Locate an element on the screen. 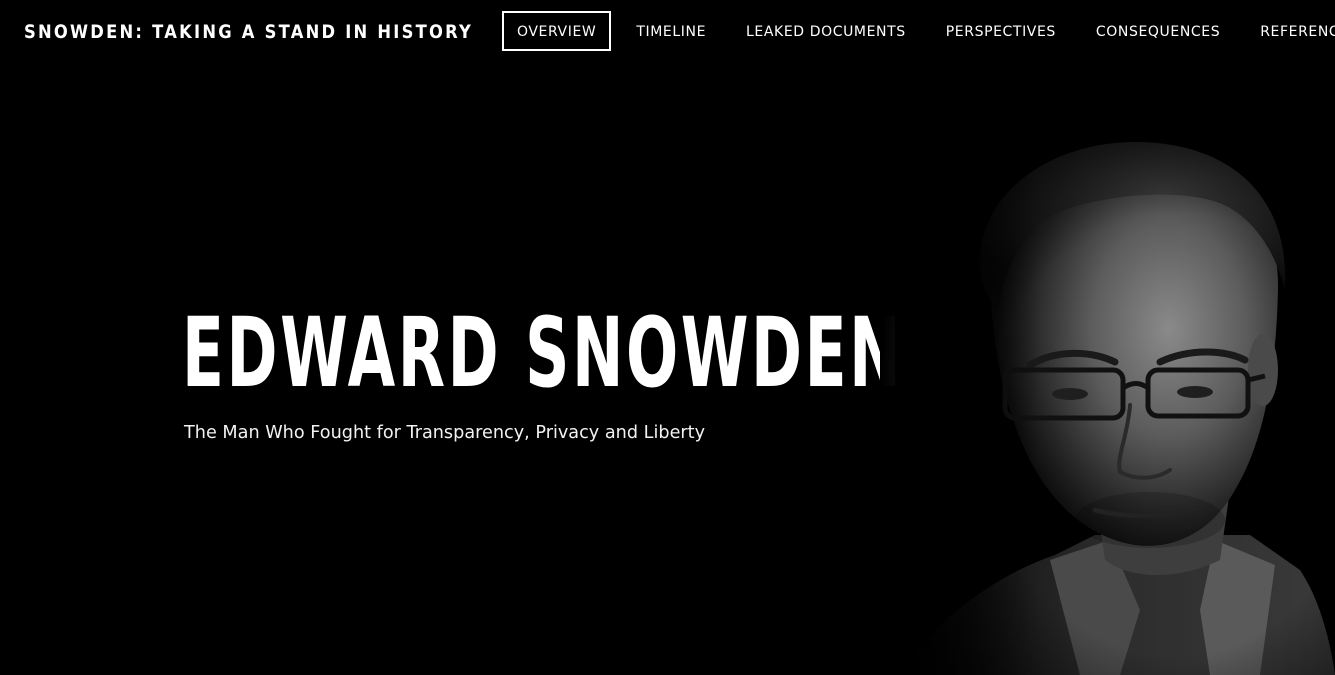  nav-item-reference: REFERENCE is located at coordinates (1290, 31).